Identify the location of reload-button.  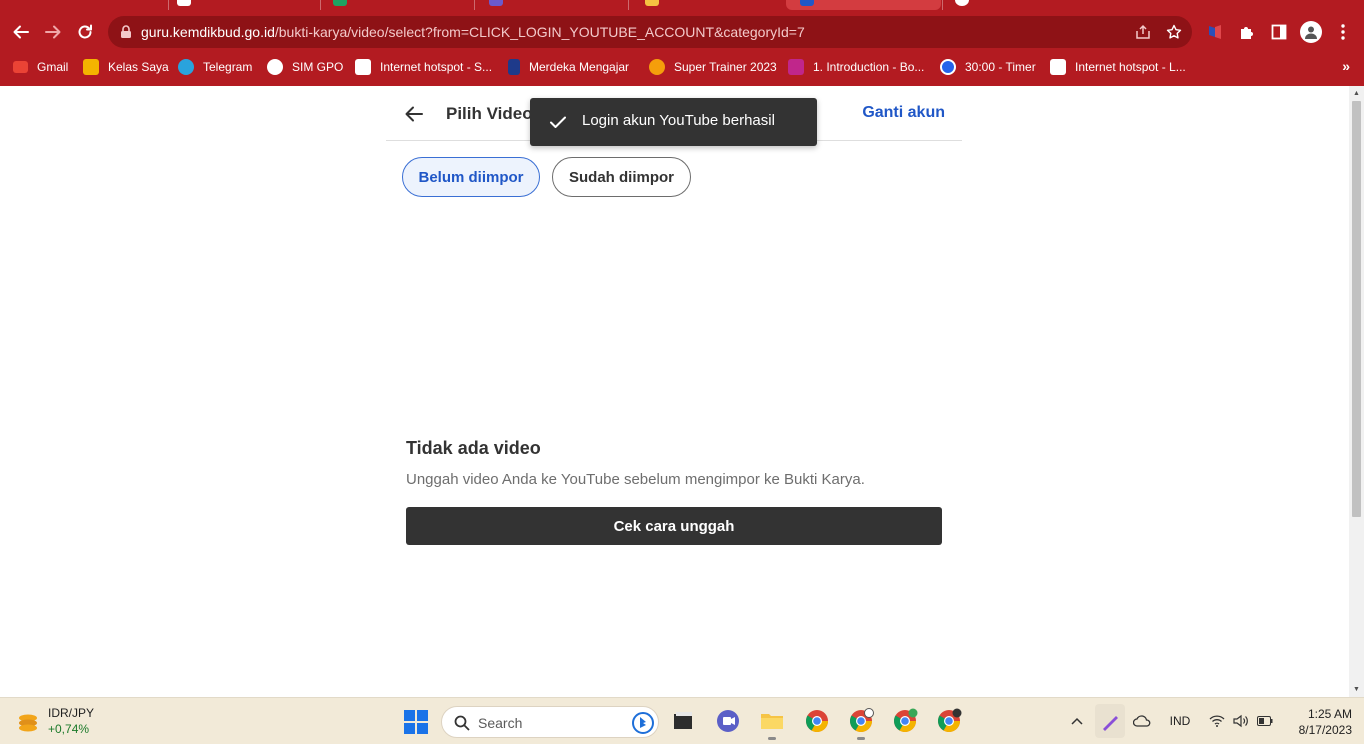
(85, 32).